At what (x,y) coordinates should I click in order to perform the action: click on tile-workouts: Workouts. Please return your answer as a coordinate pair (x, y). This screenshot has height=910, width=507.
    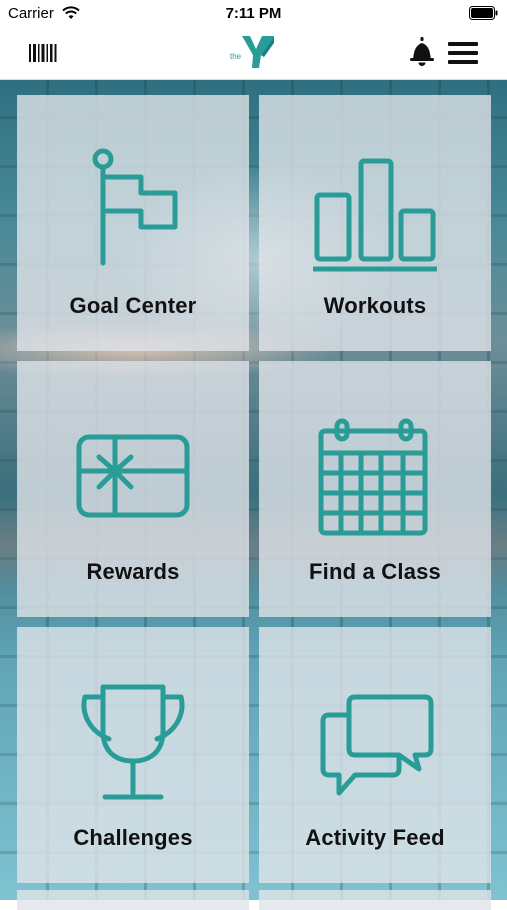
    Looking at the image, I should click on (375, 223).